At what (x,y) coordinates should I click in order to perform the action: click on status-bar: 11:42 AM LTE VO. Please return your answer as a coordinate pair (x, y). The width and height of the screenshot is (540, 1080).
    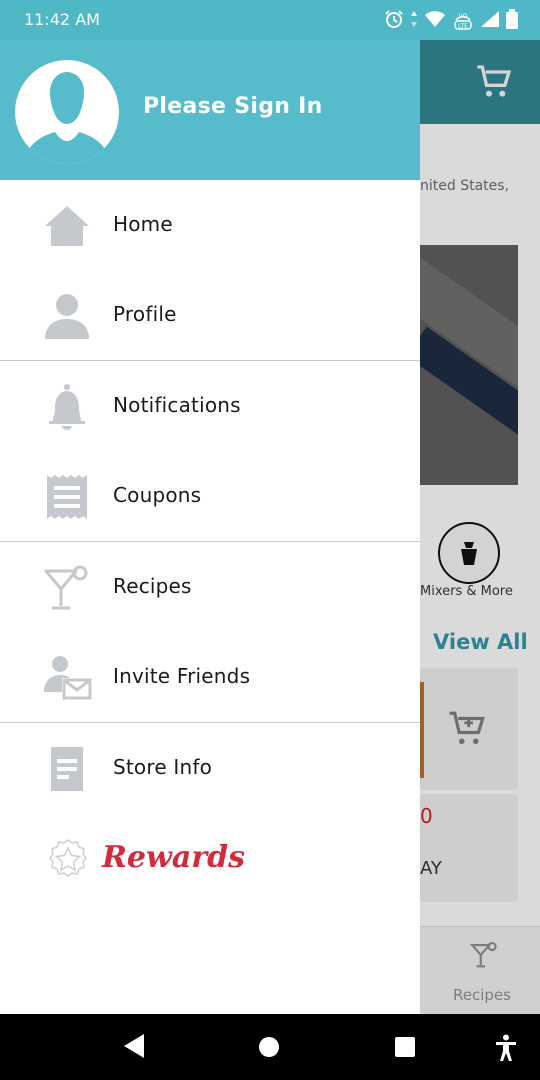
    Looking at the image, I should click on (270, 20).